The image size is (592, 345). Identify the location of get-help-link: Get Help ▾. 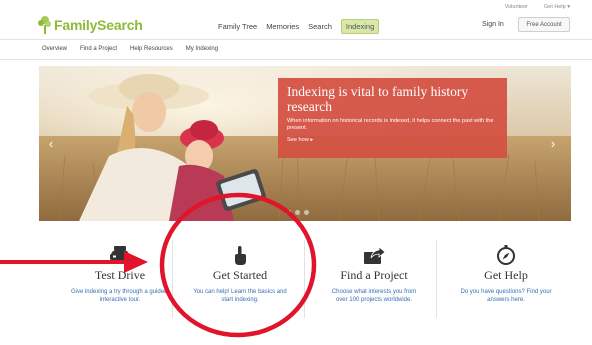
(557, 7).